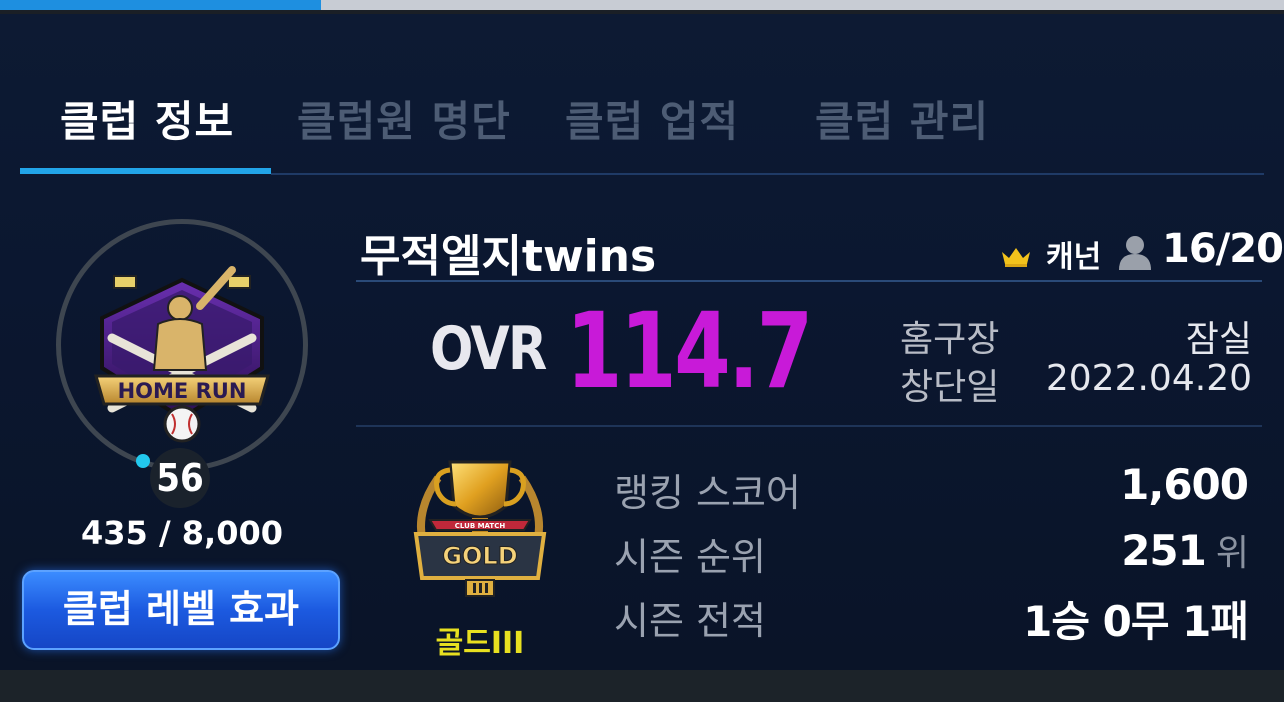 This screenshot has width=1284, height=702. Describe the element at coordinates (690, 621) in the screenshot. I see `season-record-label: 시즌 전적` at that location.